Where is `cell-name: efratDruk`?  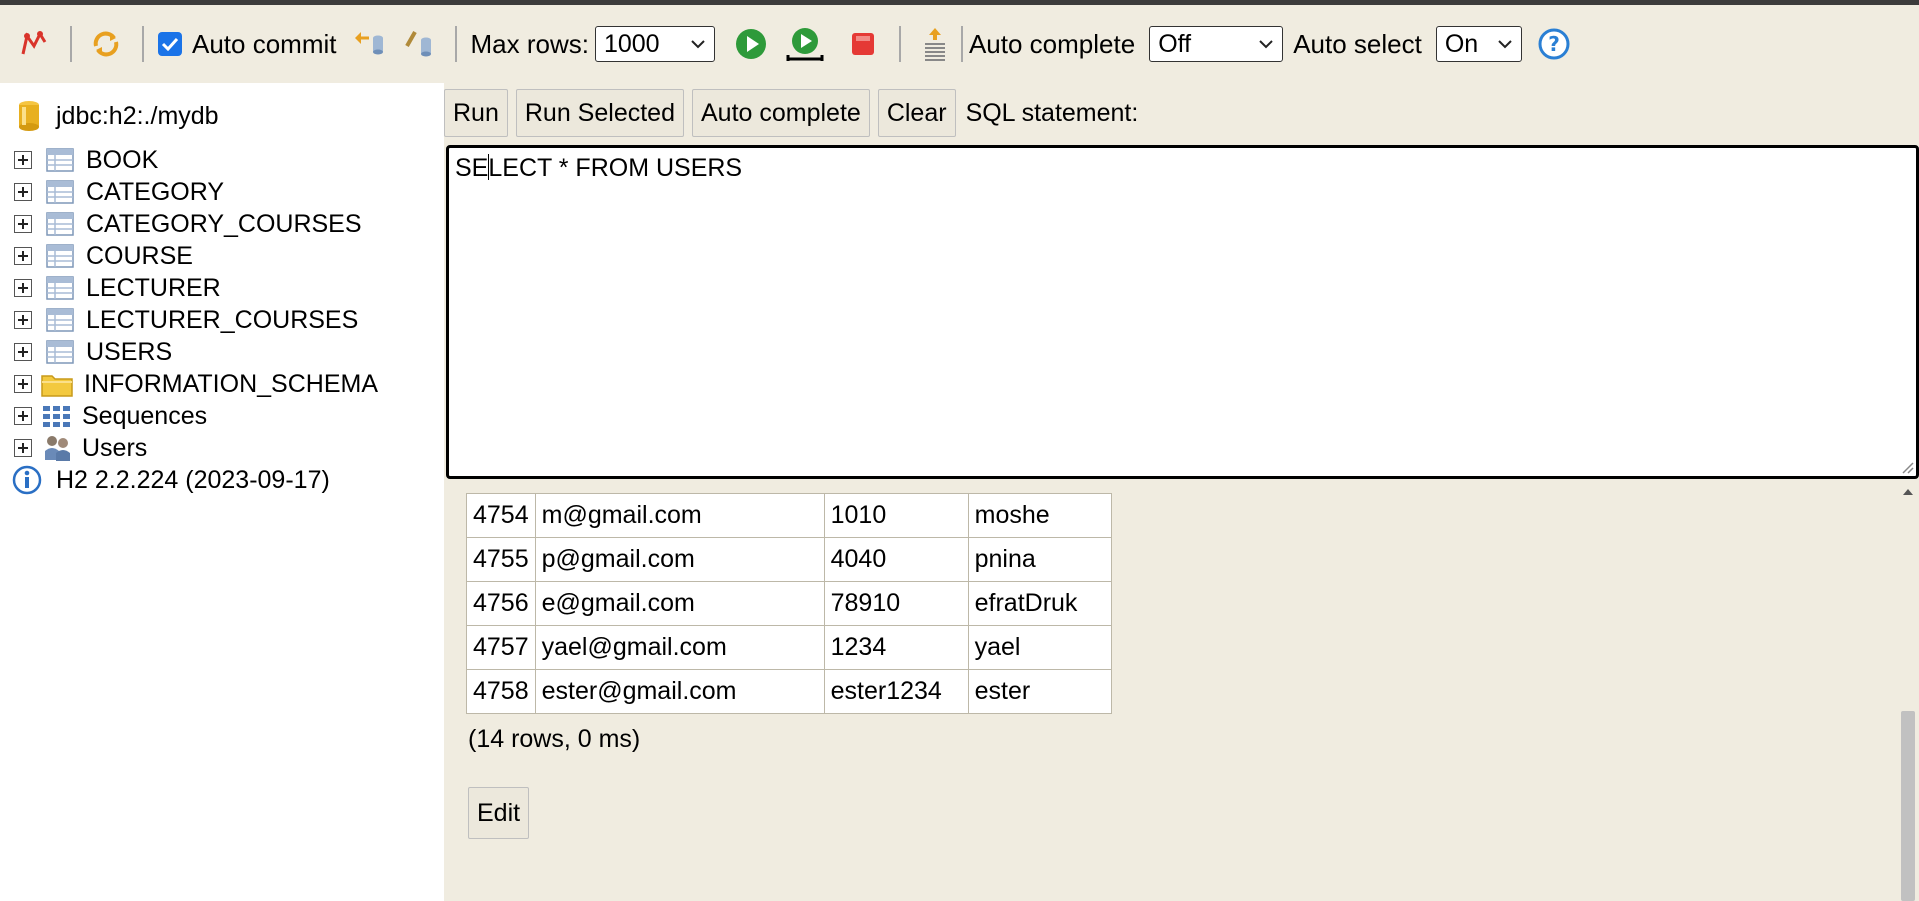
cell-name: efratDruk is located at coordinates (1039, 603).